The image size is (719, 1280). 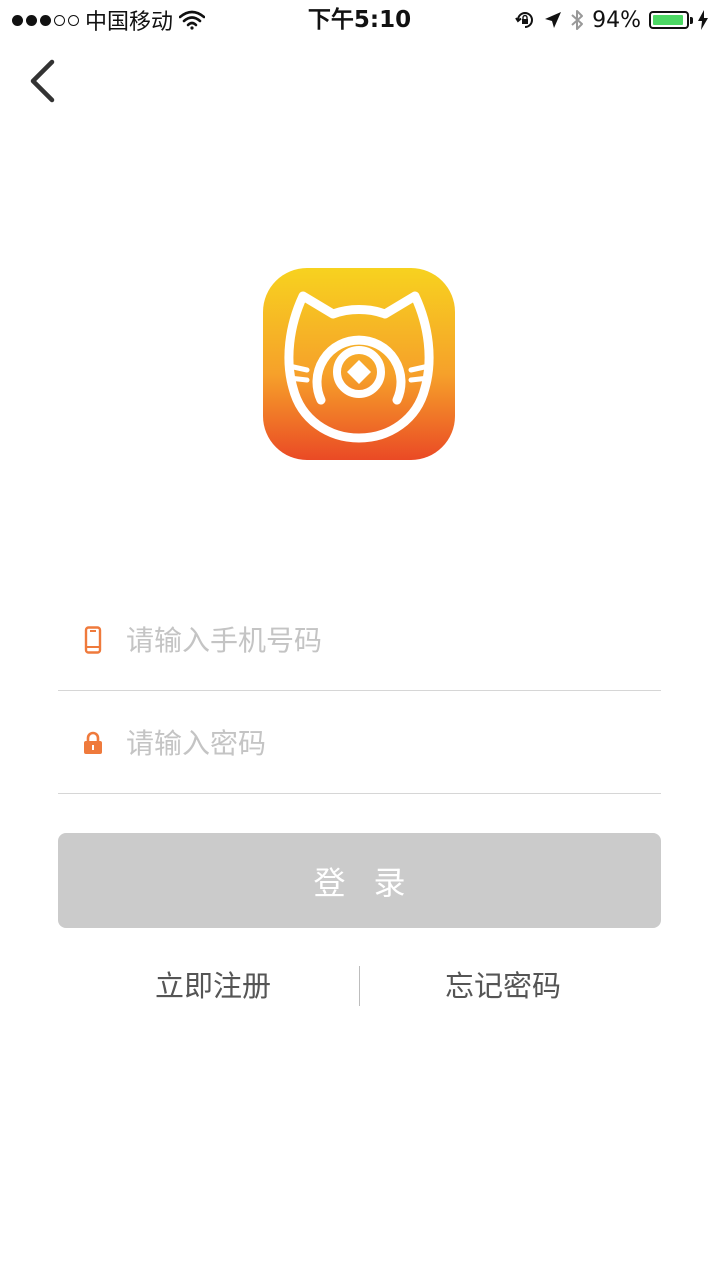 What do you see at coordinates (668, 20) in the screenshot?
I see `battery-fill` at bounding box center [668, 20].